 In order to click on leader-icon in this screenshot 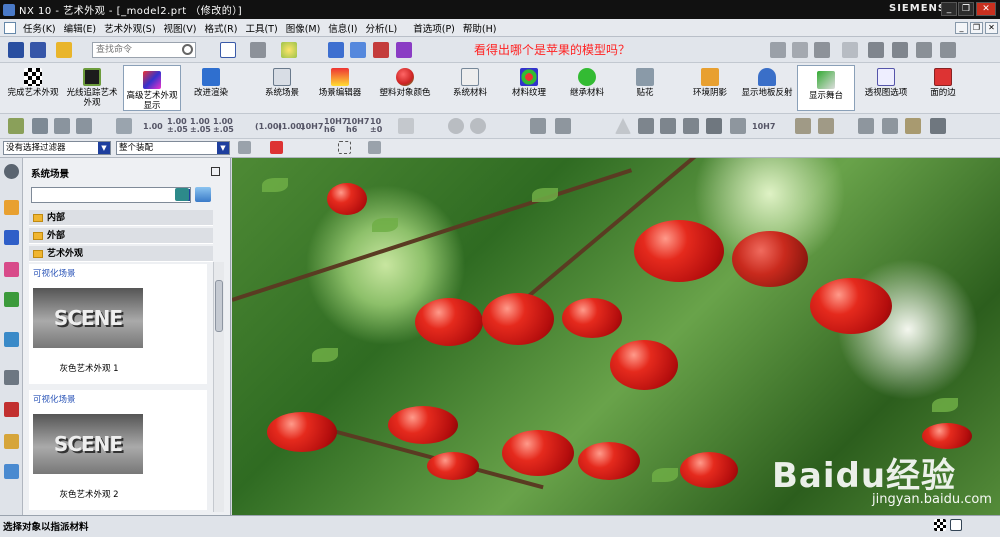, I will do `click(406, 126)`.